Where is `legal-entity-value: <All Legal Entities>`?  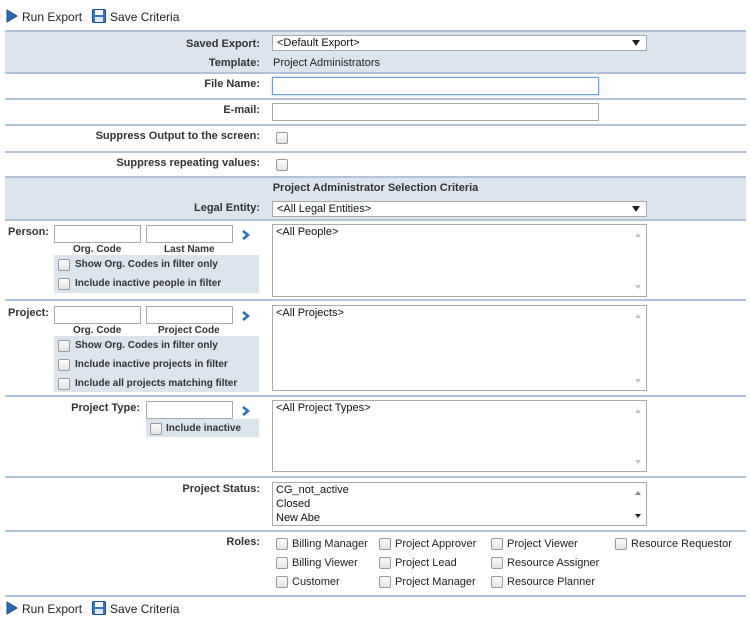 legal-entity-value: <All Legal Entities> is located at coordinates (324, 209).